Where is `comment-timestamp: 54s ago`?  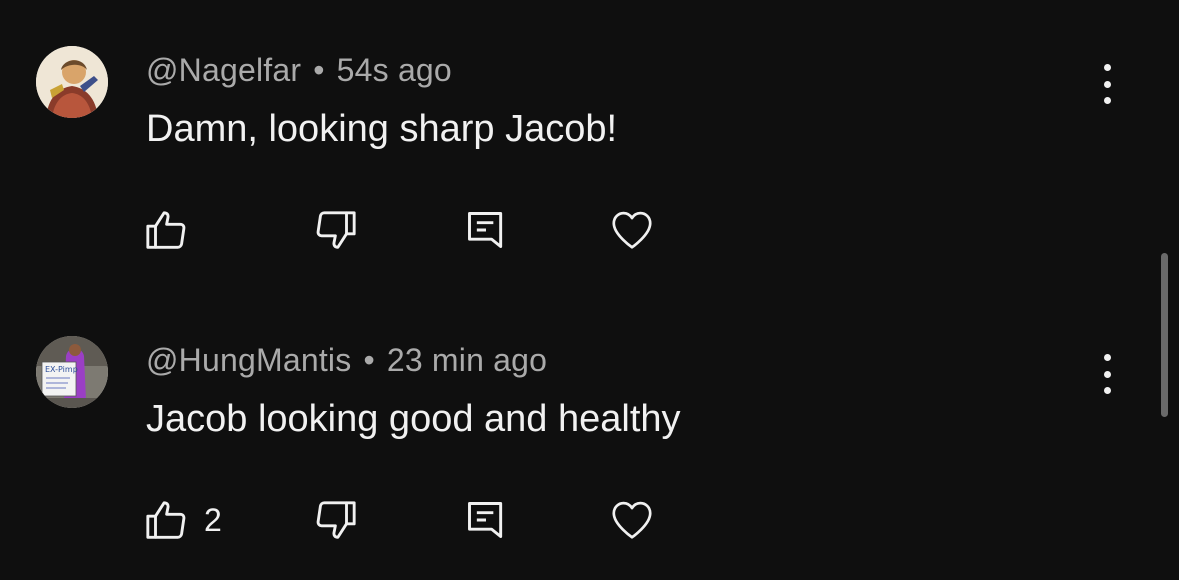 comment-timestamp: 54s ago is located at coordinates (394, 70).